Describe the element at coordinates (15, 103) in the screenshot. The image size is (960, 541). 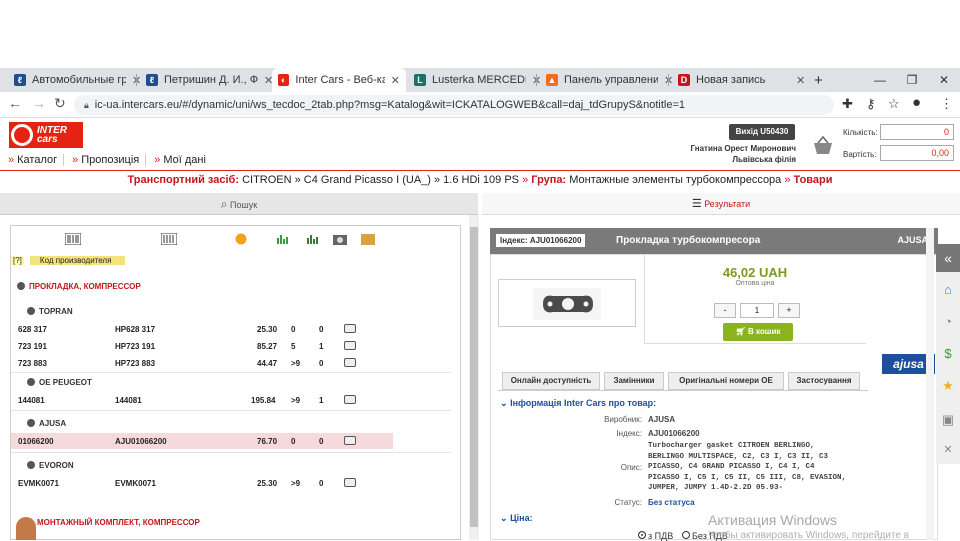
I see `back-icon: ←` at that location.